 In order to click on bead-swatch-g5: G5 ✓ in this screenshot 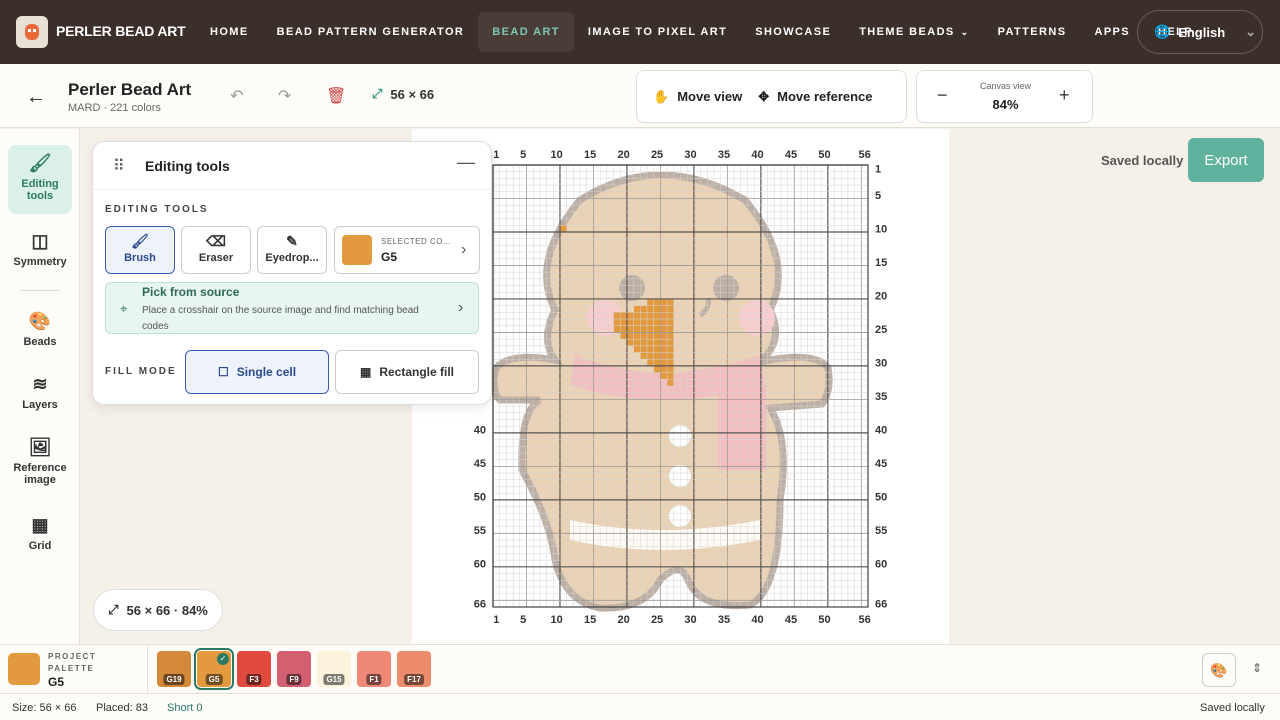, I will do `click(214, 669)`.